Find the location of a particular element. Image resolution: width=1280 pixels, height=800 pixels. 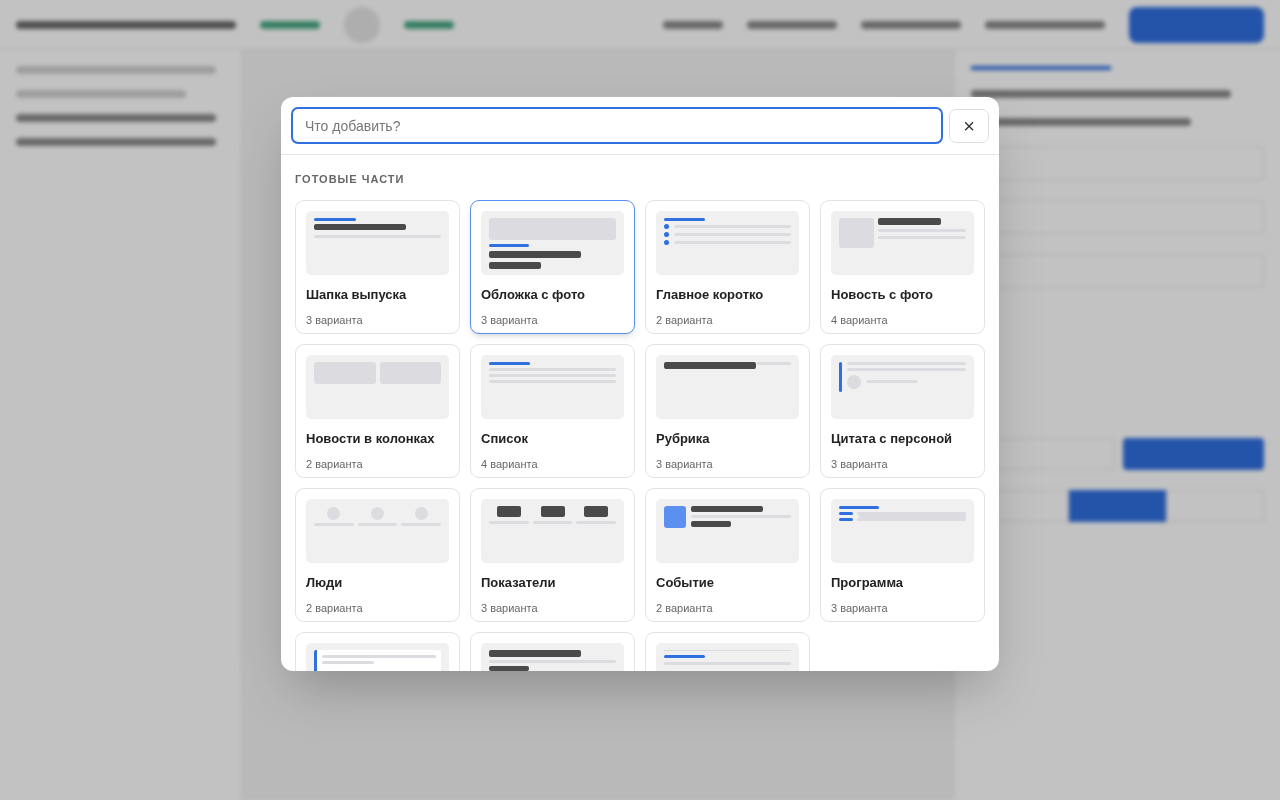

part-card: Список 4 варианта is located at coordinates (552, 410).